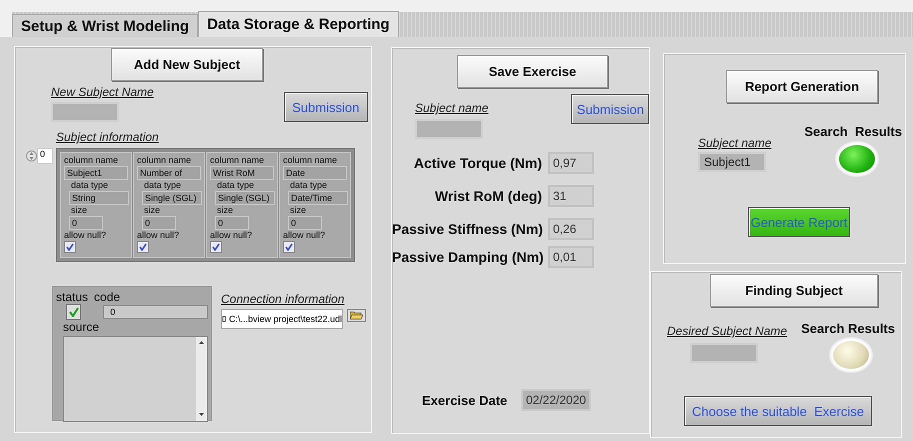  I want to click on choose-exercise-button: Choose the suitable Exercise, so click(778, 411).